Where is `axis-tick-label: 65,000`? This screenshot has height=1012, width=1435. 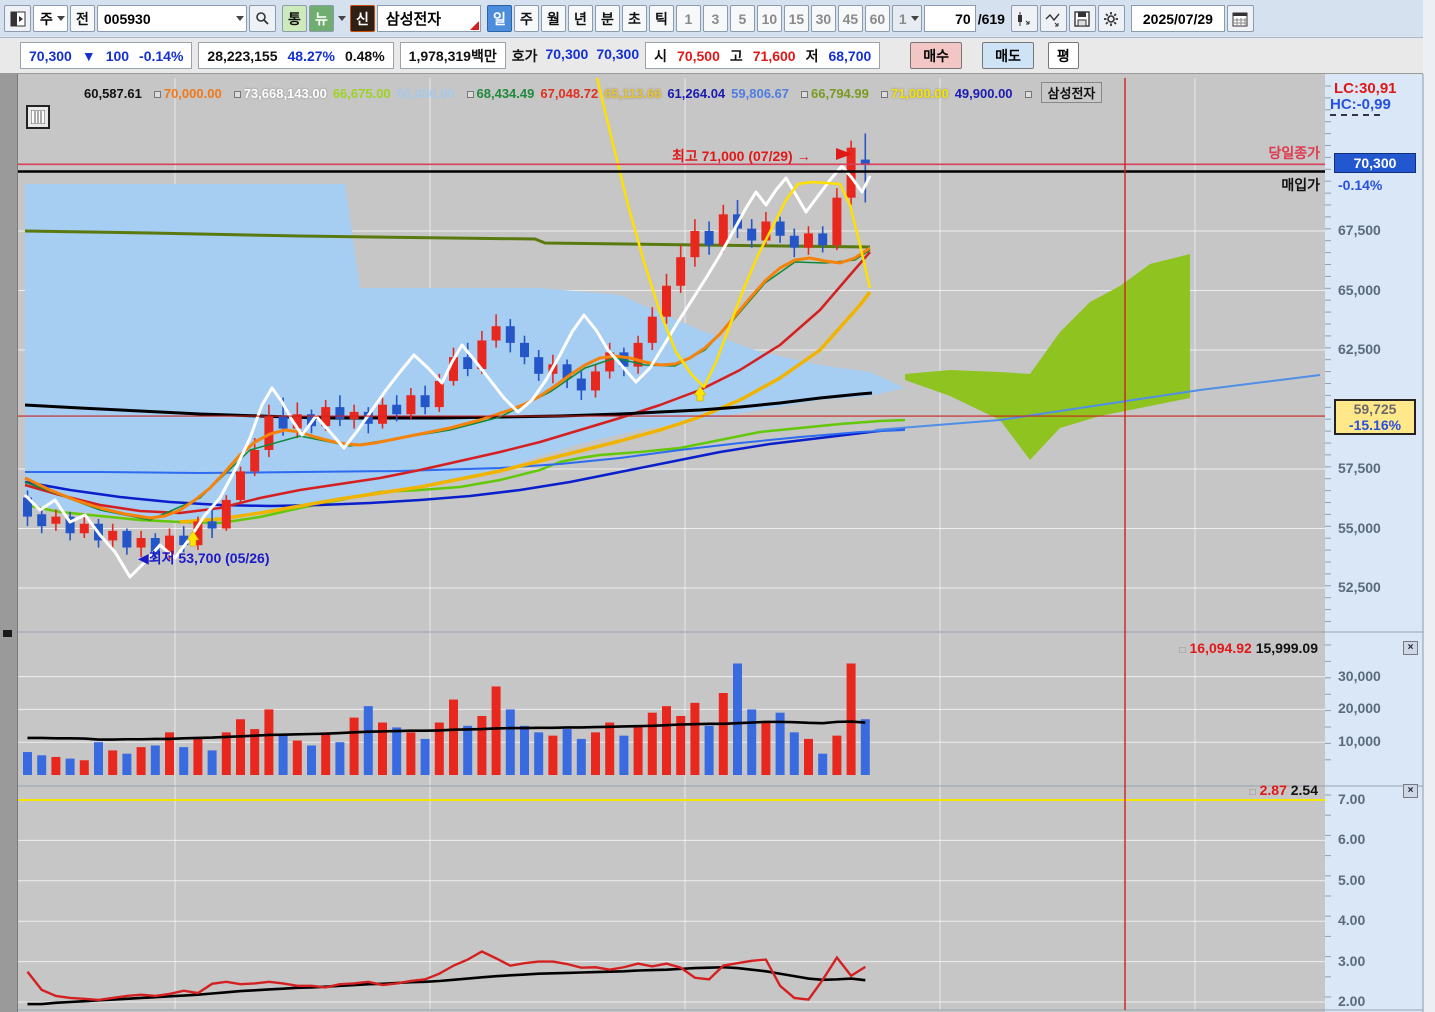 axis-tick-label: 65,000 is located at coordinates (1359, 289).